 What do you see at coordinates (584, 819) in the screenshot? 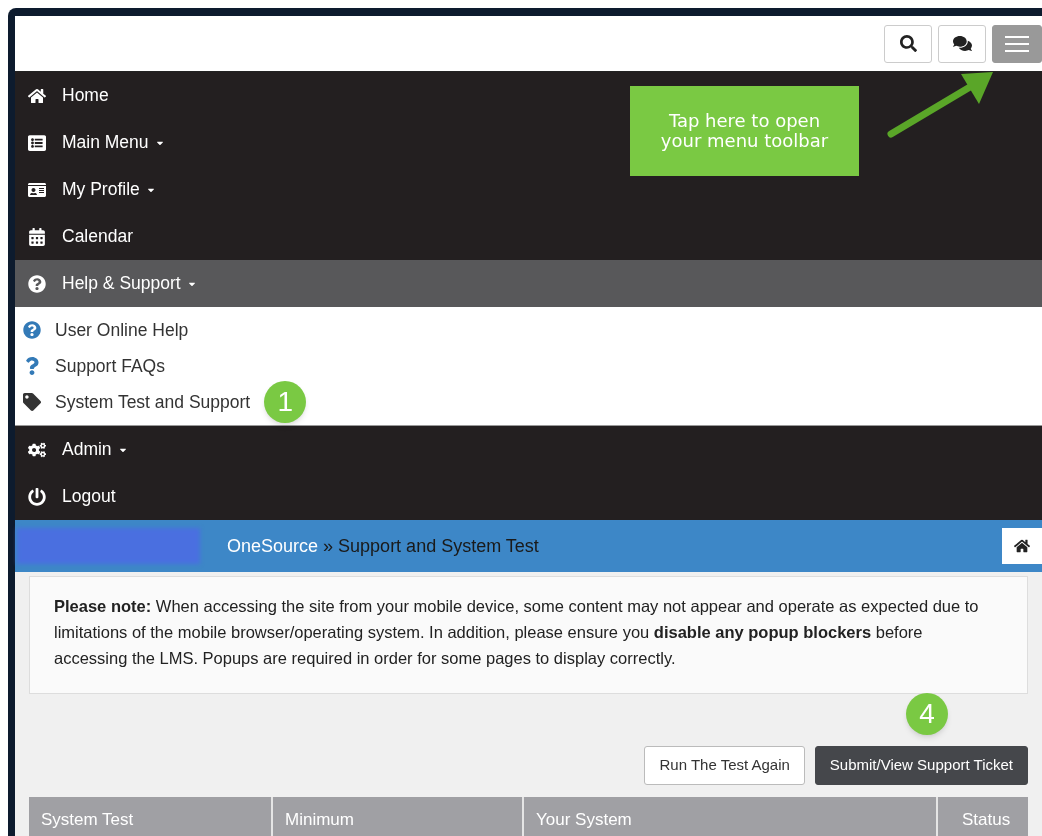
I see `column-header: Your System` at bounding box center [584, 819].